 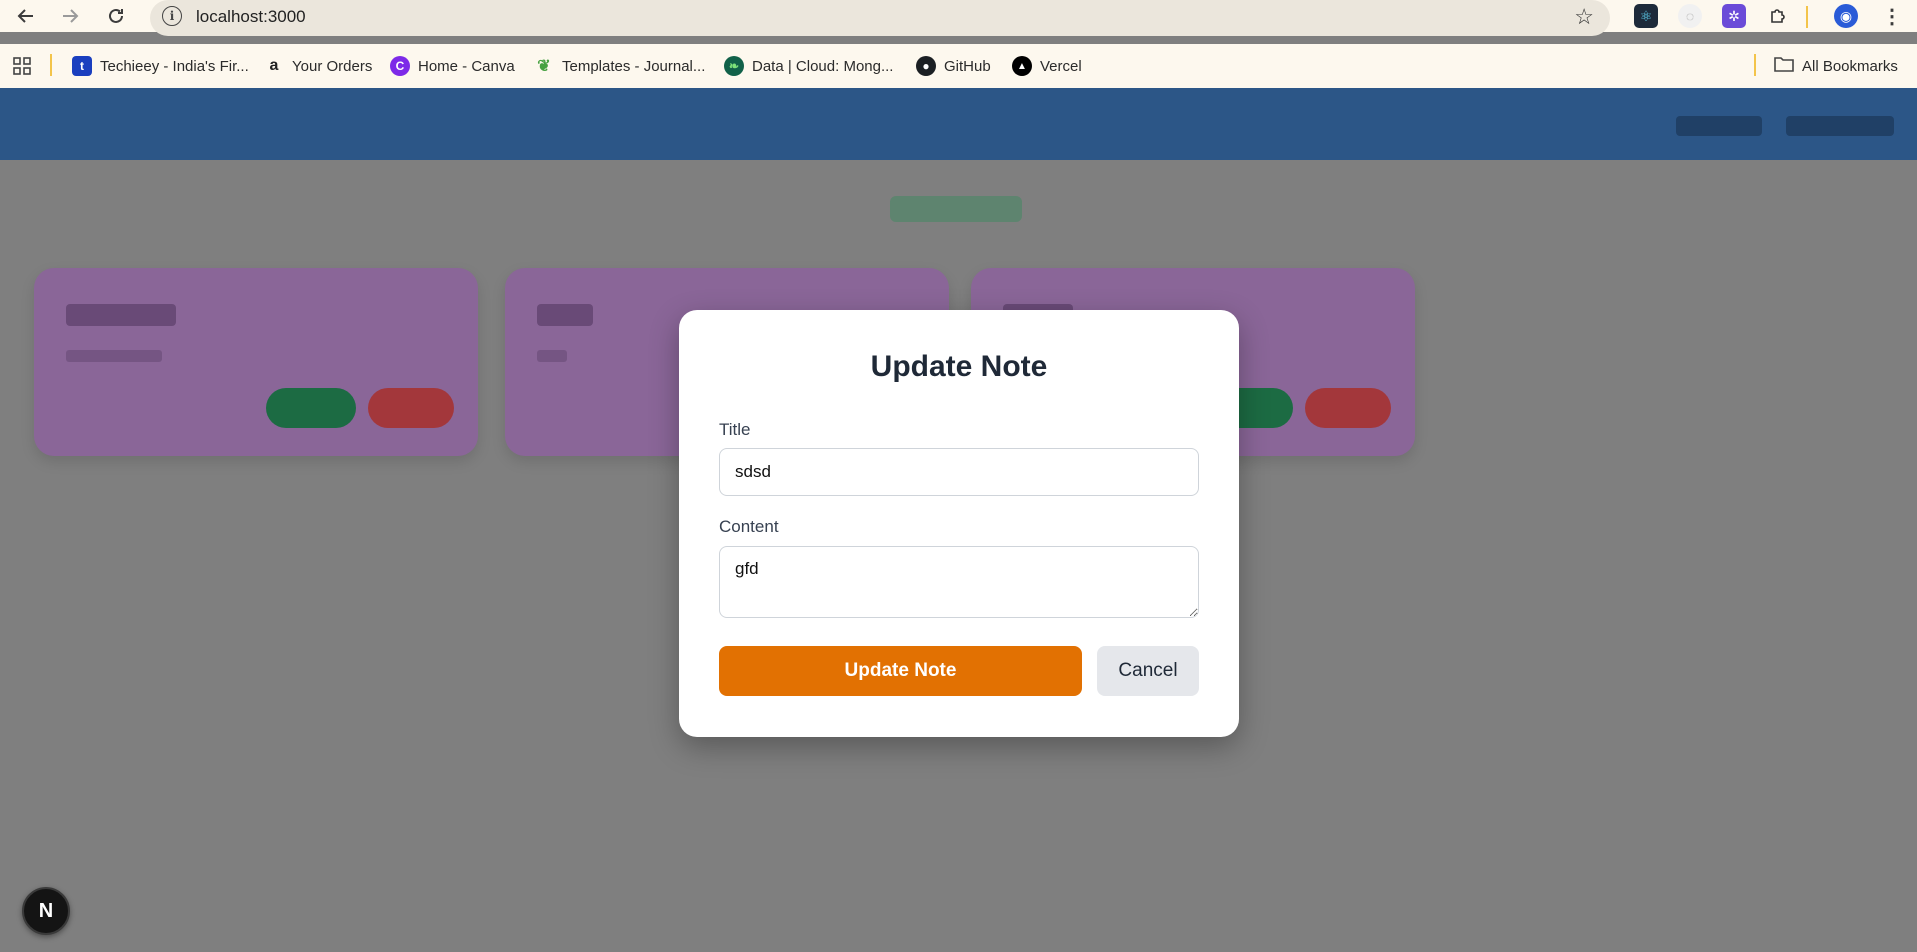 What do you see at coordinates (734, 66) in the screenshot?
I see `mongodb-icon: ❧` at bounding box center [734, 66].